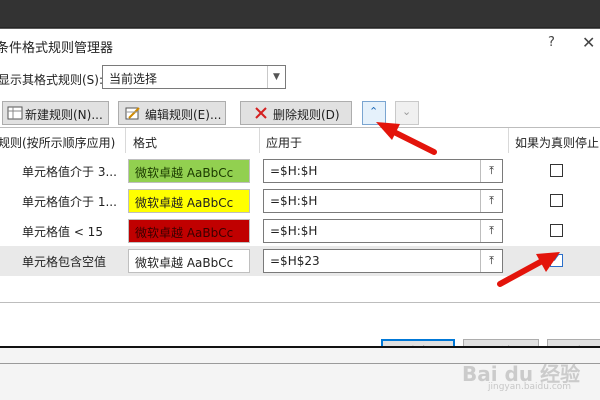 The width and height of the screenshot is (600, 400). I want to click on rule-description: 单元格值 < 15, so click(62, 232).